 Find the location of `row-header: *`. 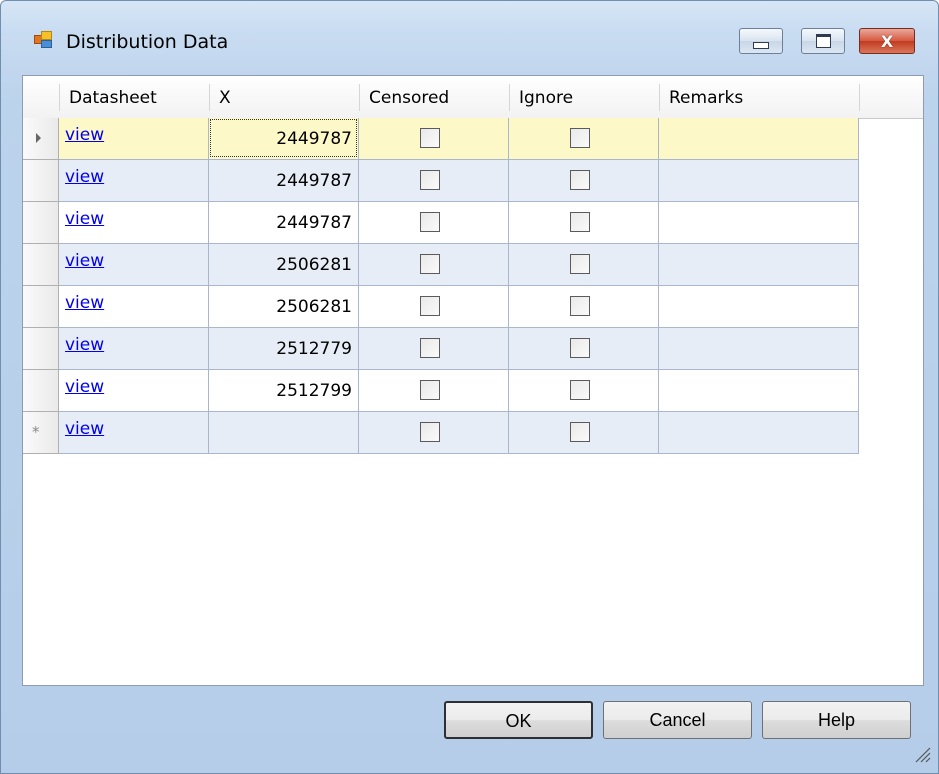

row-header: * is located at coordinates (41, 433).